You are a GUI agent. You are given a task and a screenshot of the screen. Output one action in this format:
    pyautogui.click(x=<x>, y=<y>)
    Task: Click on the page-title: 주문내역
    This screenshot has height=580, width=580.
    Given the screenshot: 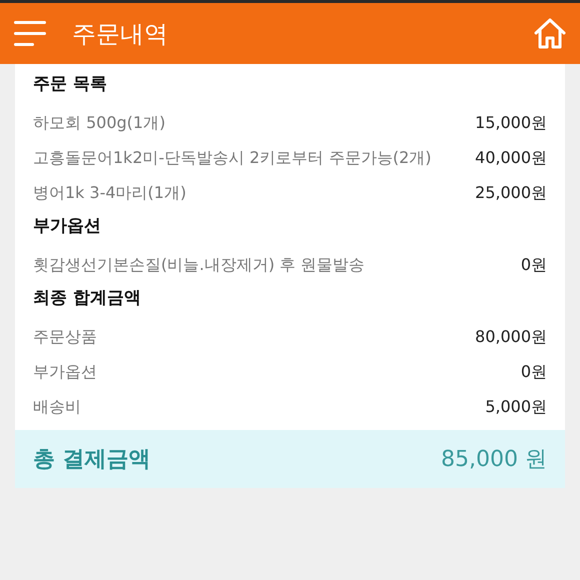 What is the action you would take?
    pyautogui.click(x=120, y=34)
    